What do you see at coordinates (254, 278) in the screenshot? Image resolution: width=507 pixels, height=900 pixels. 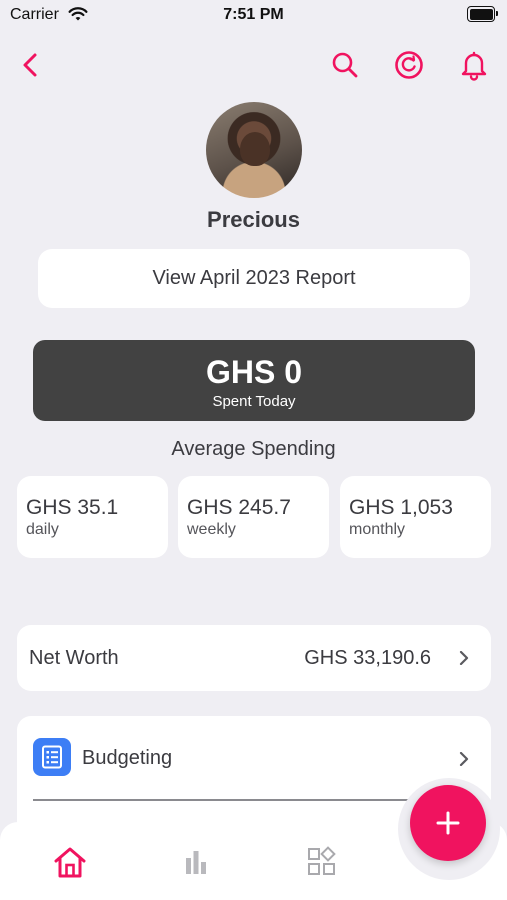 I see `view-report-button: View April 2023 Report` at bounding box center [254, 278].